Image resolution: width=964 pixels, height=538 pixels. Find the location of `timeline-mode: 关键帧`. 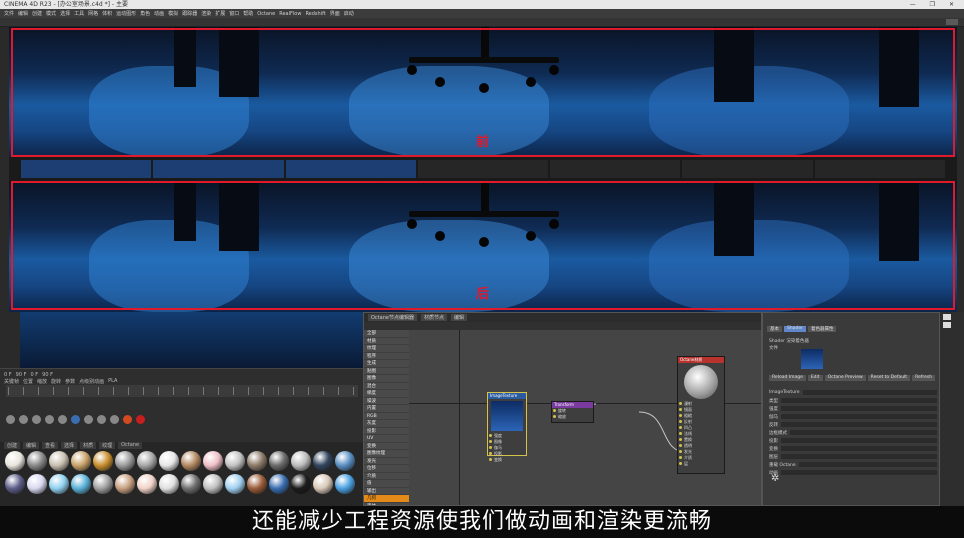

timeline-mode: 关键帧 is located at coordinates (11, 381).